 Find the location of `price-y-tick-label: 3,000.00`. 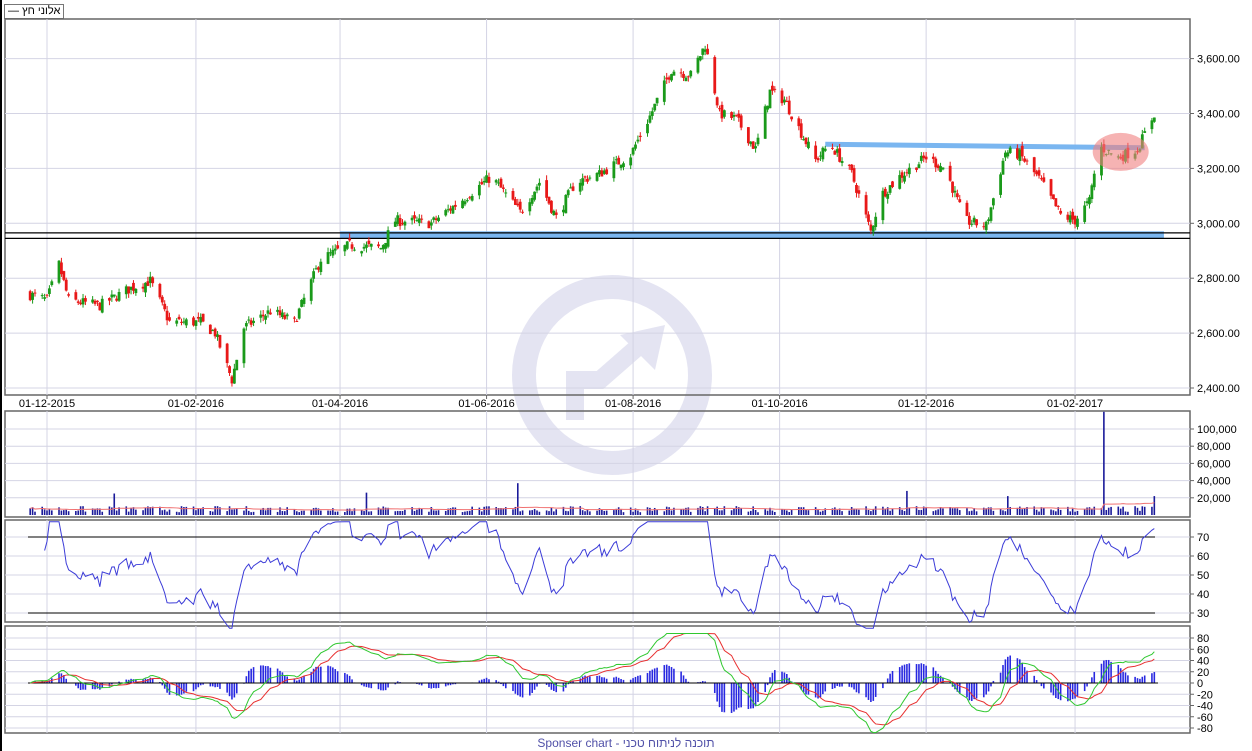

price-y-tick-label: 3,000.00 is located at coordinates (1218, 224).